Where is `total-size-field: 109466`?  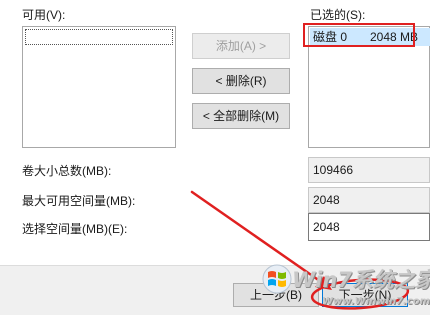
total-size-field: 109466 is located at coordinates (369, 170).